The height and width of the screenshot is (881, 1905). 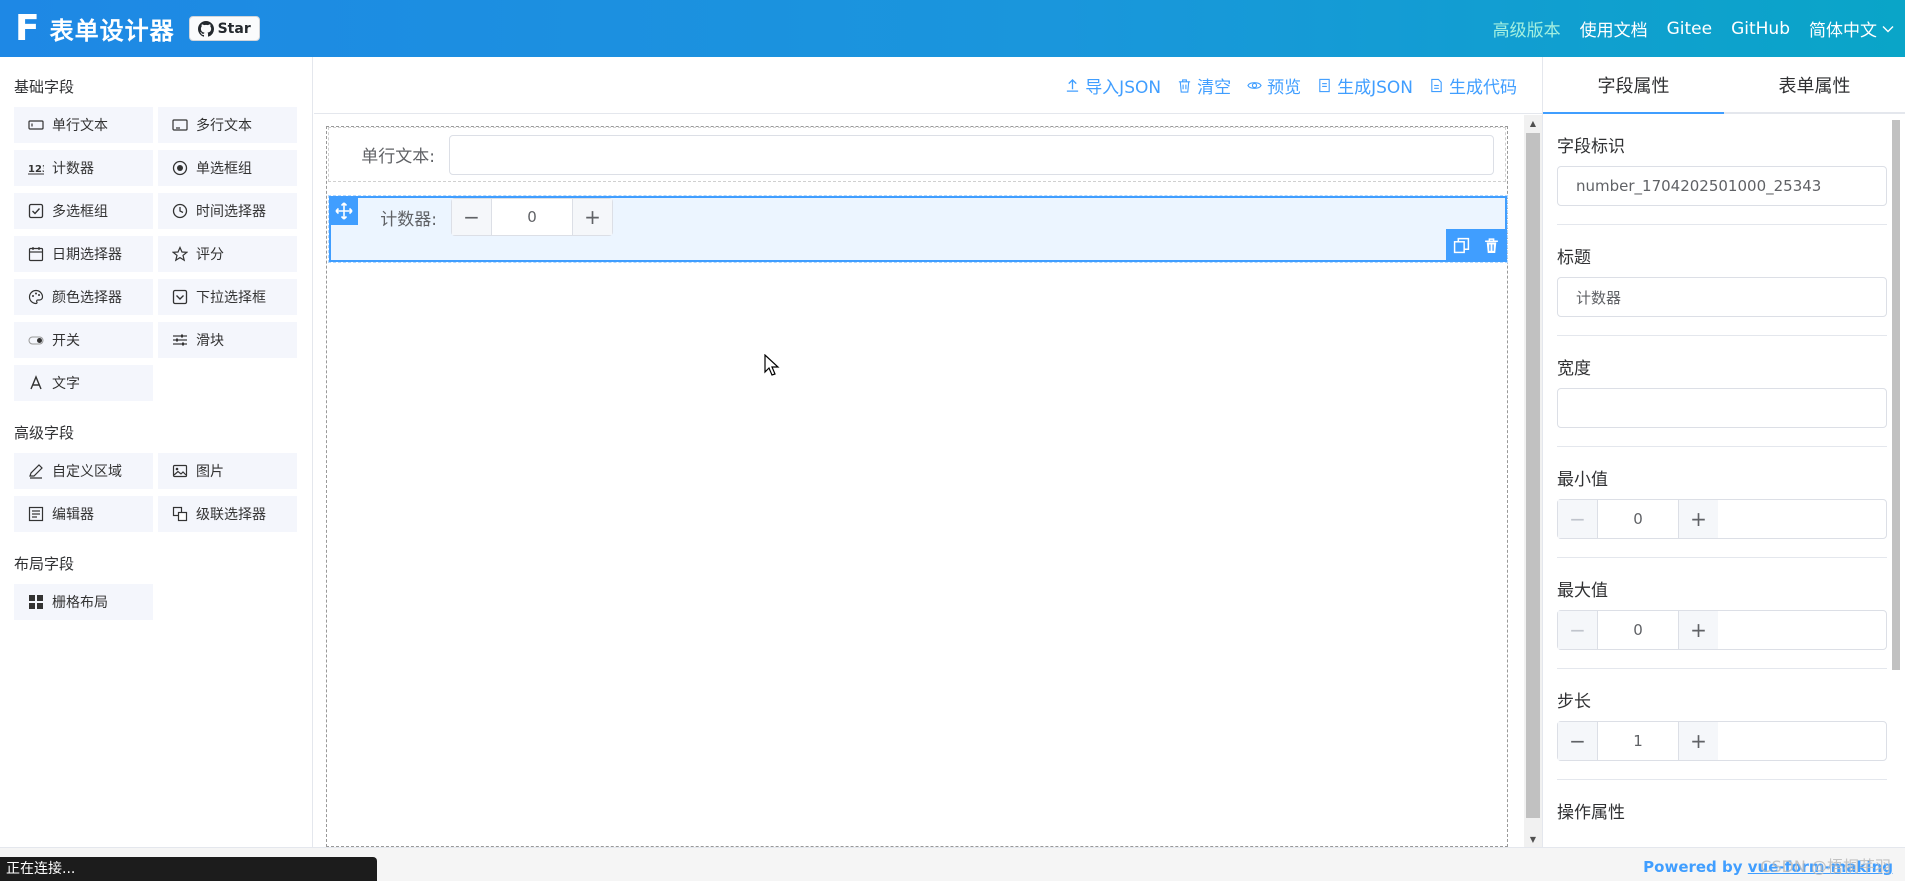 What do you see at coordinates (227, 211) in the screenshot?
I see `field-time: 时间选择器` at bounding box center [227, 211].